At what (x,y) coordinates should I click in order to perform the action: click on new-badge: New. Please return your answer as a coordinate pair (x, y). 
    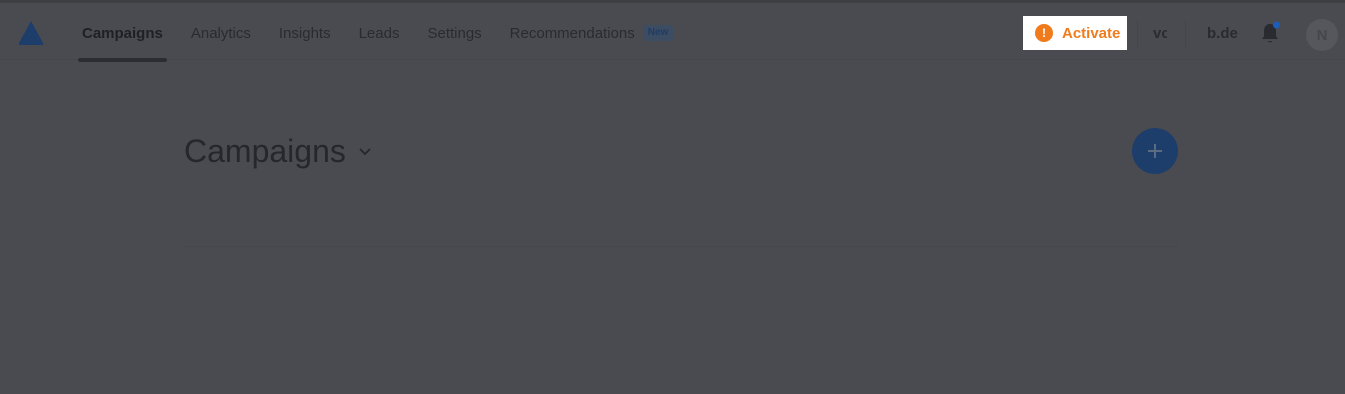
    Looking at the image, I should click on (658, 32).